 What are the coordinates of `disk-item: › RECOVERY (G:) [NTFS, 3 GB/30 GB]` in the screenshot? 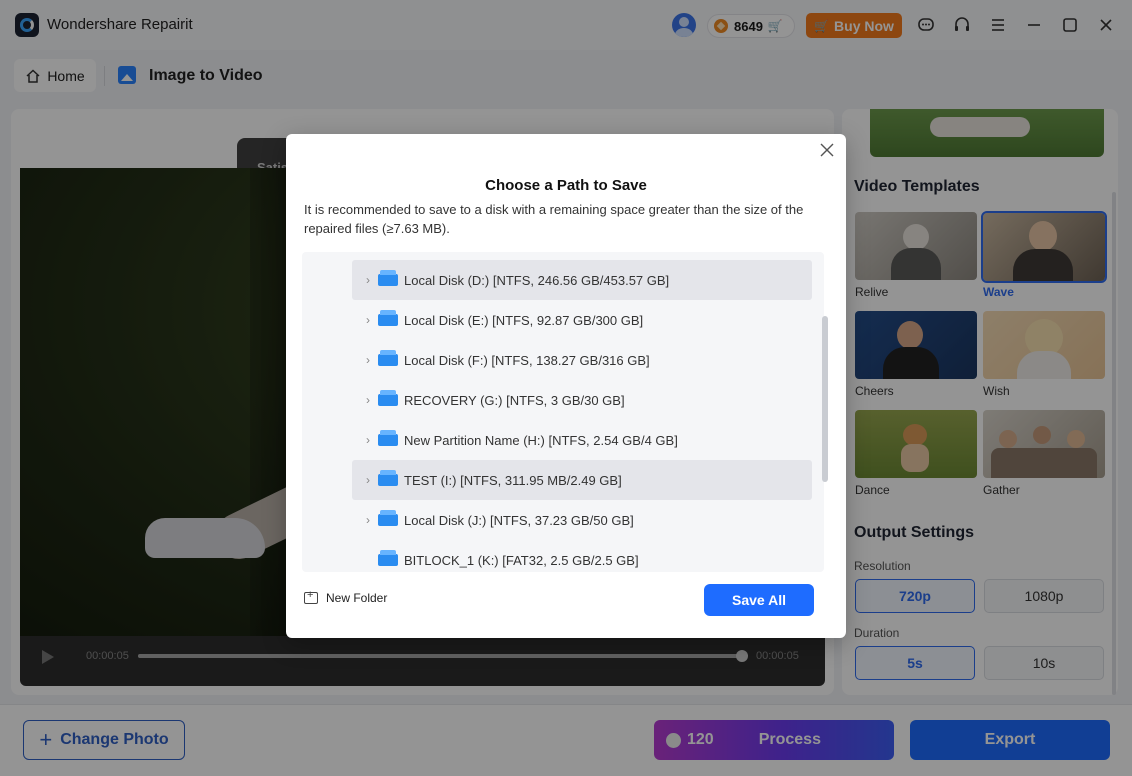 It's located at (582, 400).